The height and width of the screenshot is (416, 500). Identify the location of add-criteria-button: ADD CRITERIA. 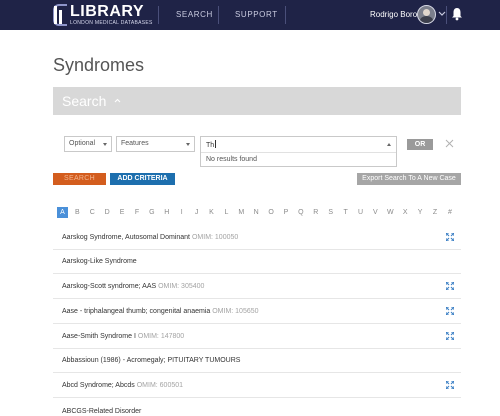
(142, 179).